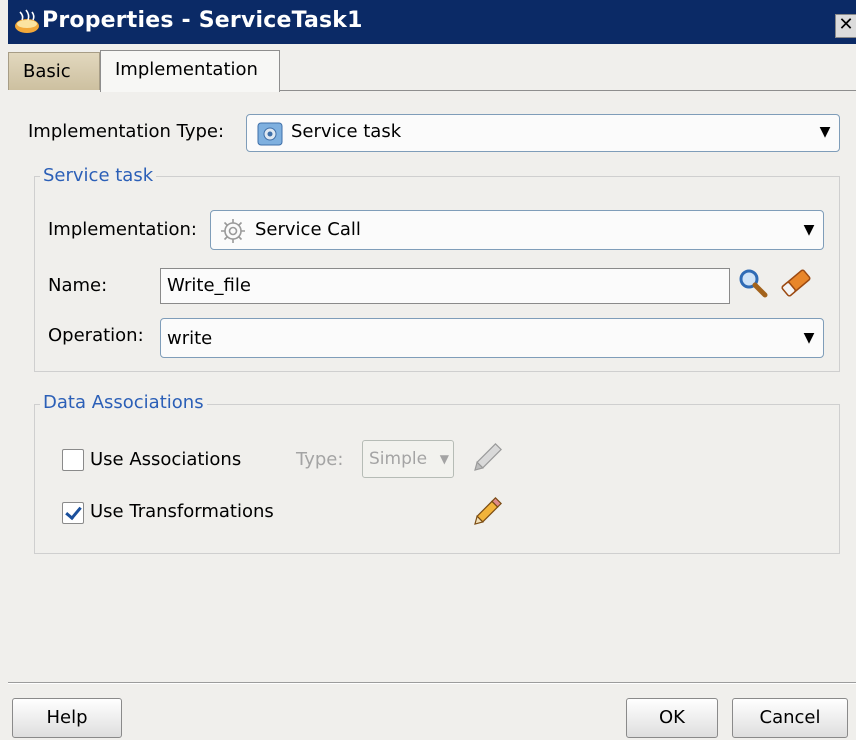  Describe the element at coordinates (543, 133) in the screenshot. I see `implementation-type-select: Service task ▼` at that location.